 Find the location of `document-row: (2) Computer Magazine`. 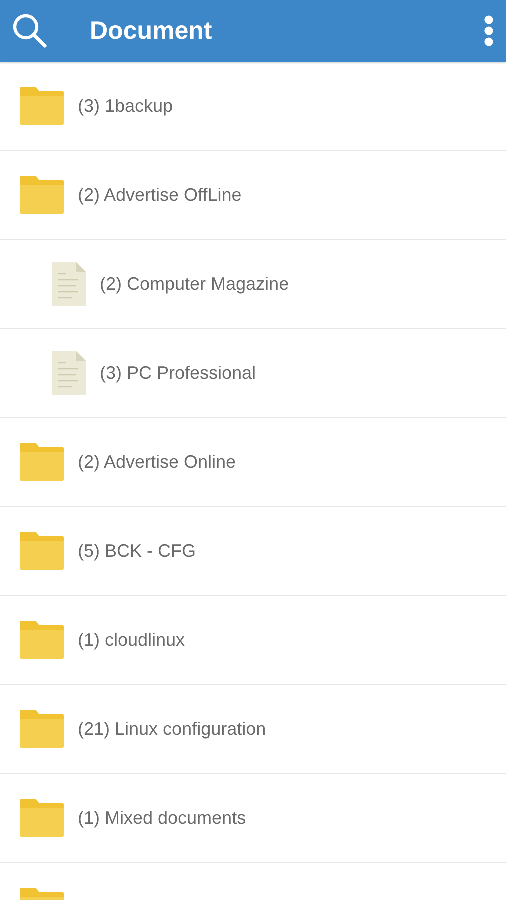

document-row: (2) Computer Magazine is located at coordinates (253, 284).